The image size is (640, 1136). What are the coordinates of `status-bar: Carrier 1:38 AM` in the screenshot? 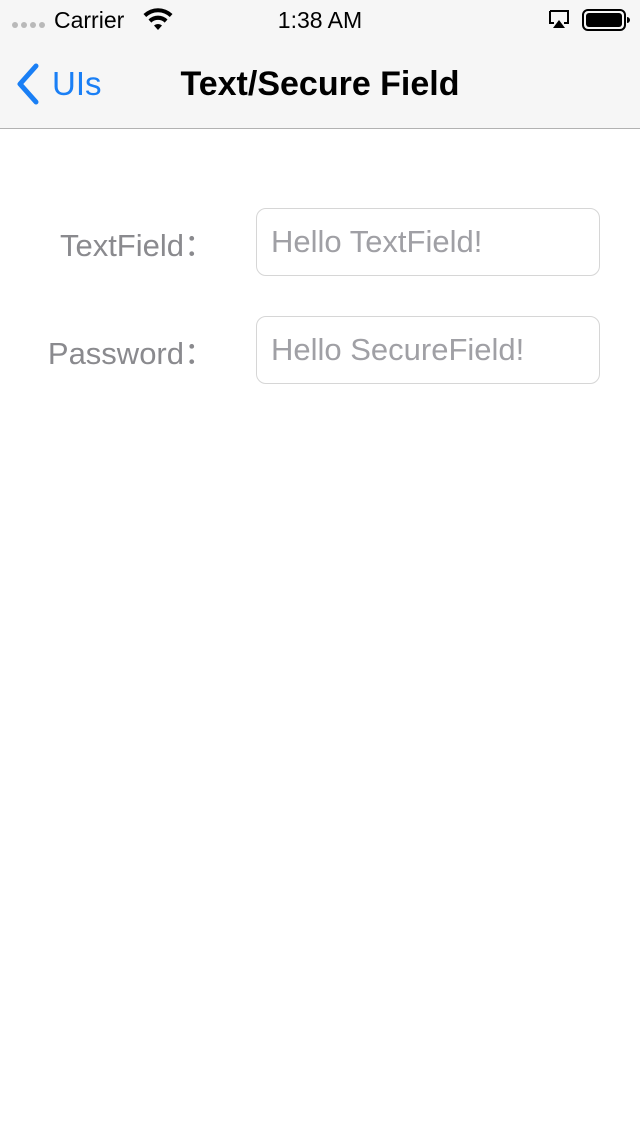 It's located at (320, 20).